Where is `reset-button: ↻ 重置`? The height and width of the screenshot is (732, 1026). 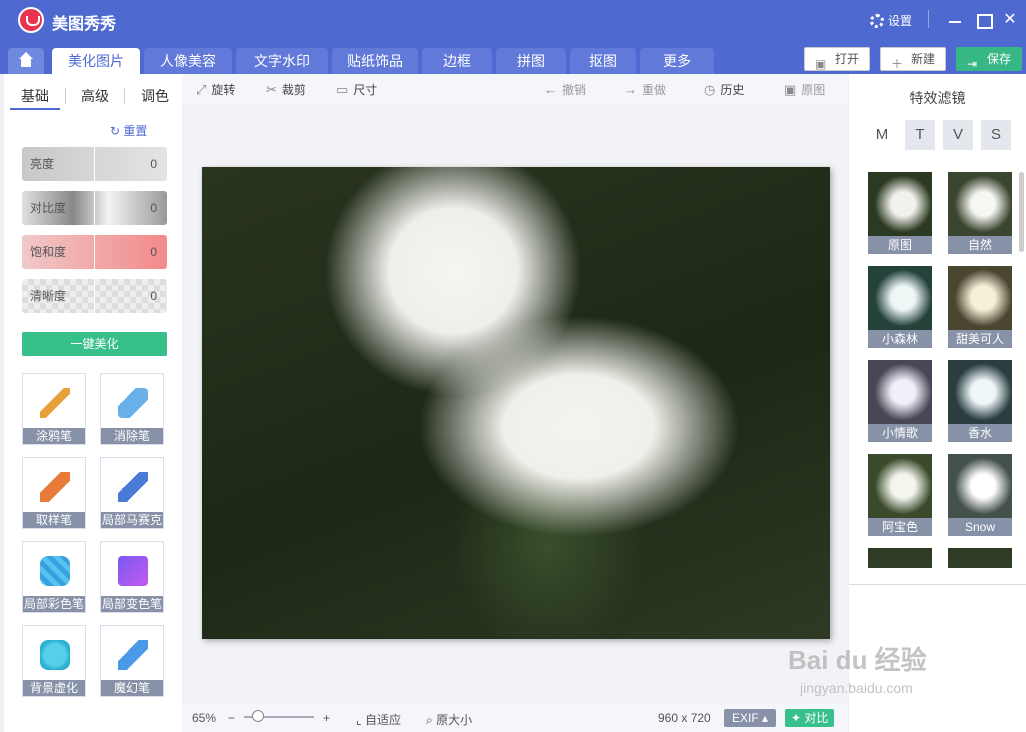
reset-button: ↻ 重置 is located at coordinates (128, 130).